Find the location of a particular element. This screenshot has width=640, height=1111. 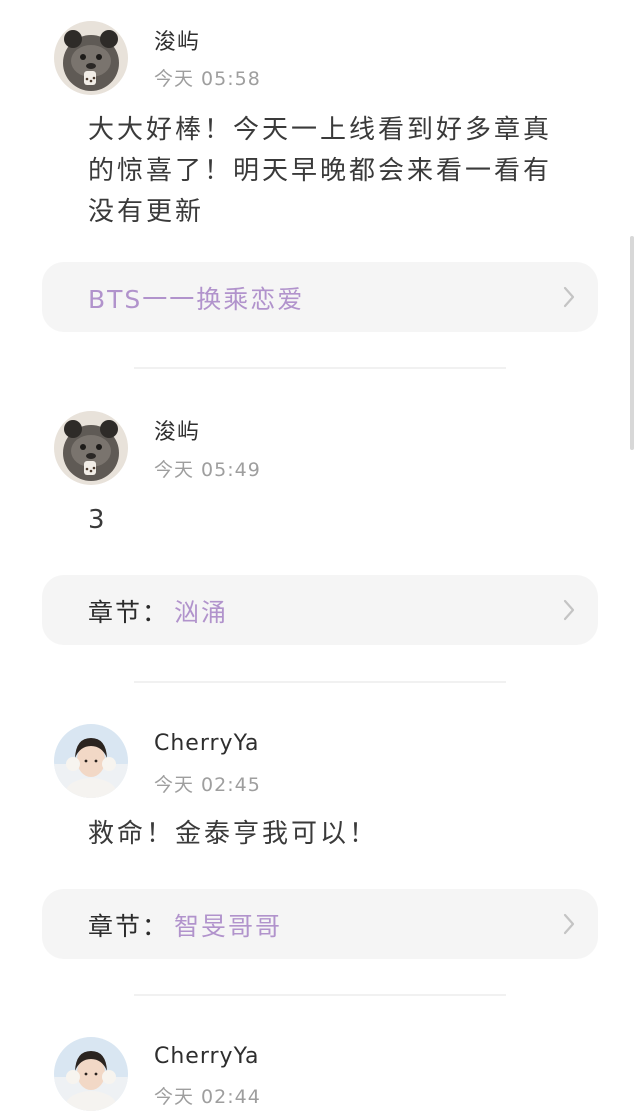

comment-text: 救命！金泰亨我可以！ is located at coordinates (233, 834).